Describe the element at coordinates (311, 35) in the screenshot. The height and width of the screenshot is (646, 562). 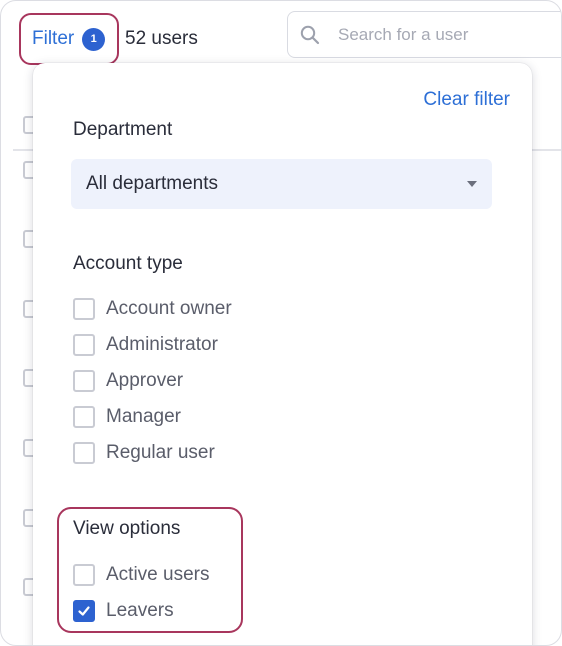
I see `search-icon` at that location.